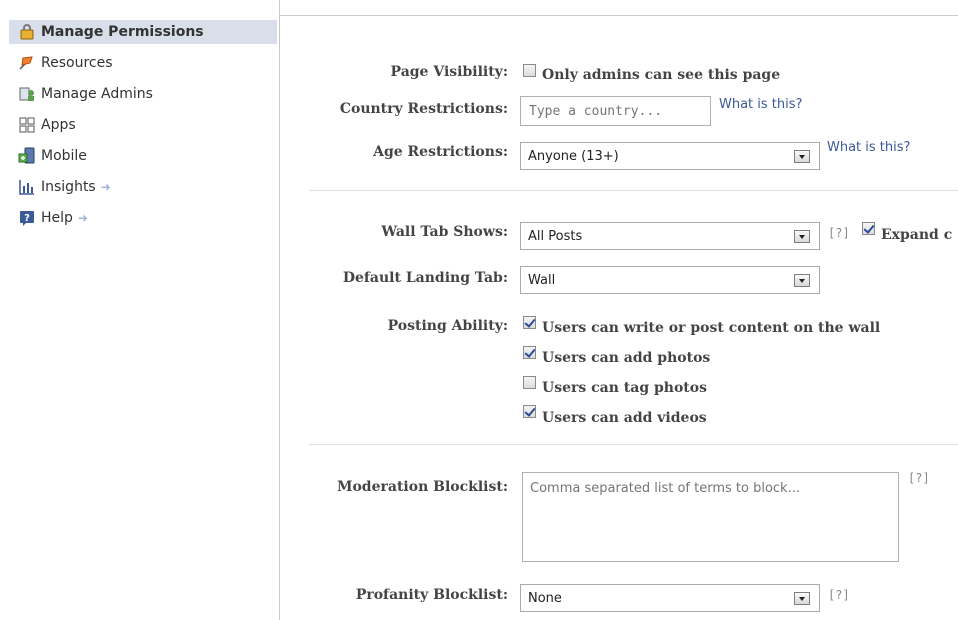 The width and height of the screenshot is (958, 620). Describe the element at coordinates (449, 72) in the screenshot. I see `page-visibility-label: Page Visibility:` at that location.